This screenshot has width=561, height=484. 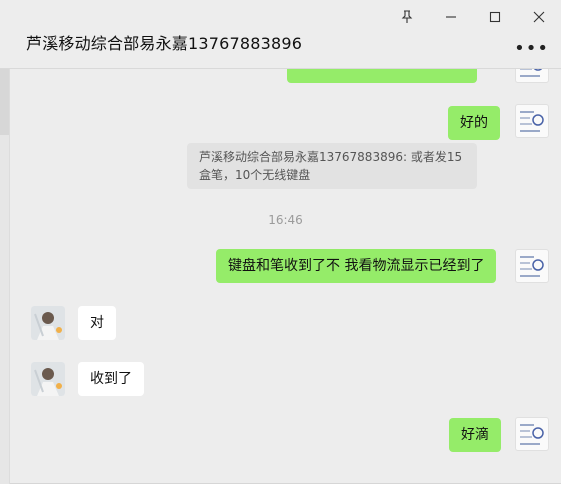 I want to click on message-bubble-clipped, so click(x=382, y=76).